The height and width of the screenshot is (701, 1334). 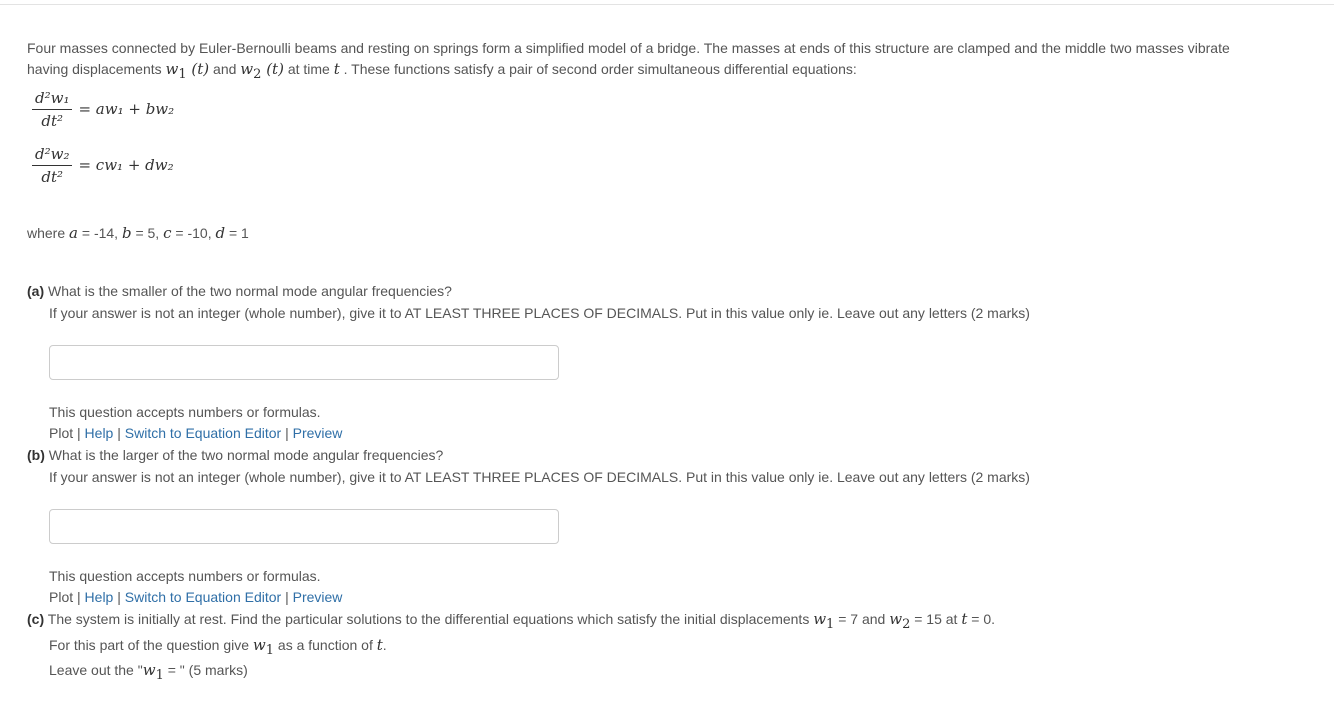 I want to click on part-c-line-3-w1: w1, so click(x=153, y=672).